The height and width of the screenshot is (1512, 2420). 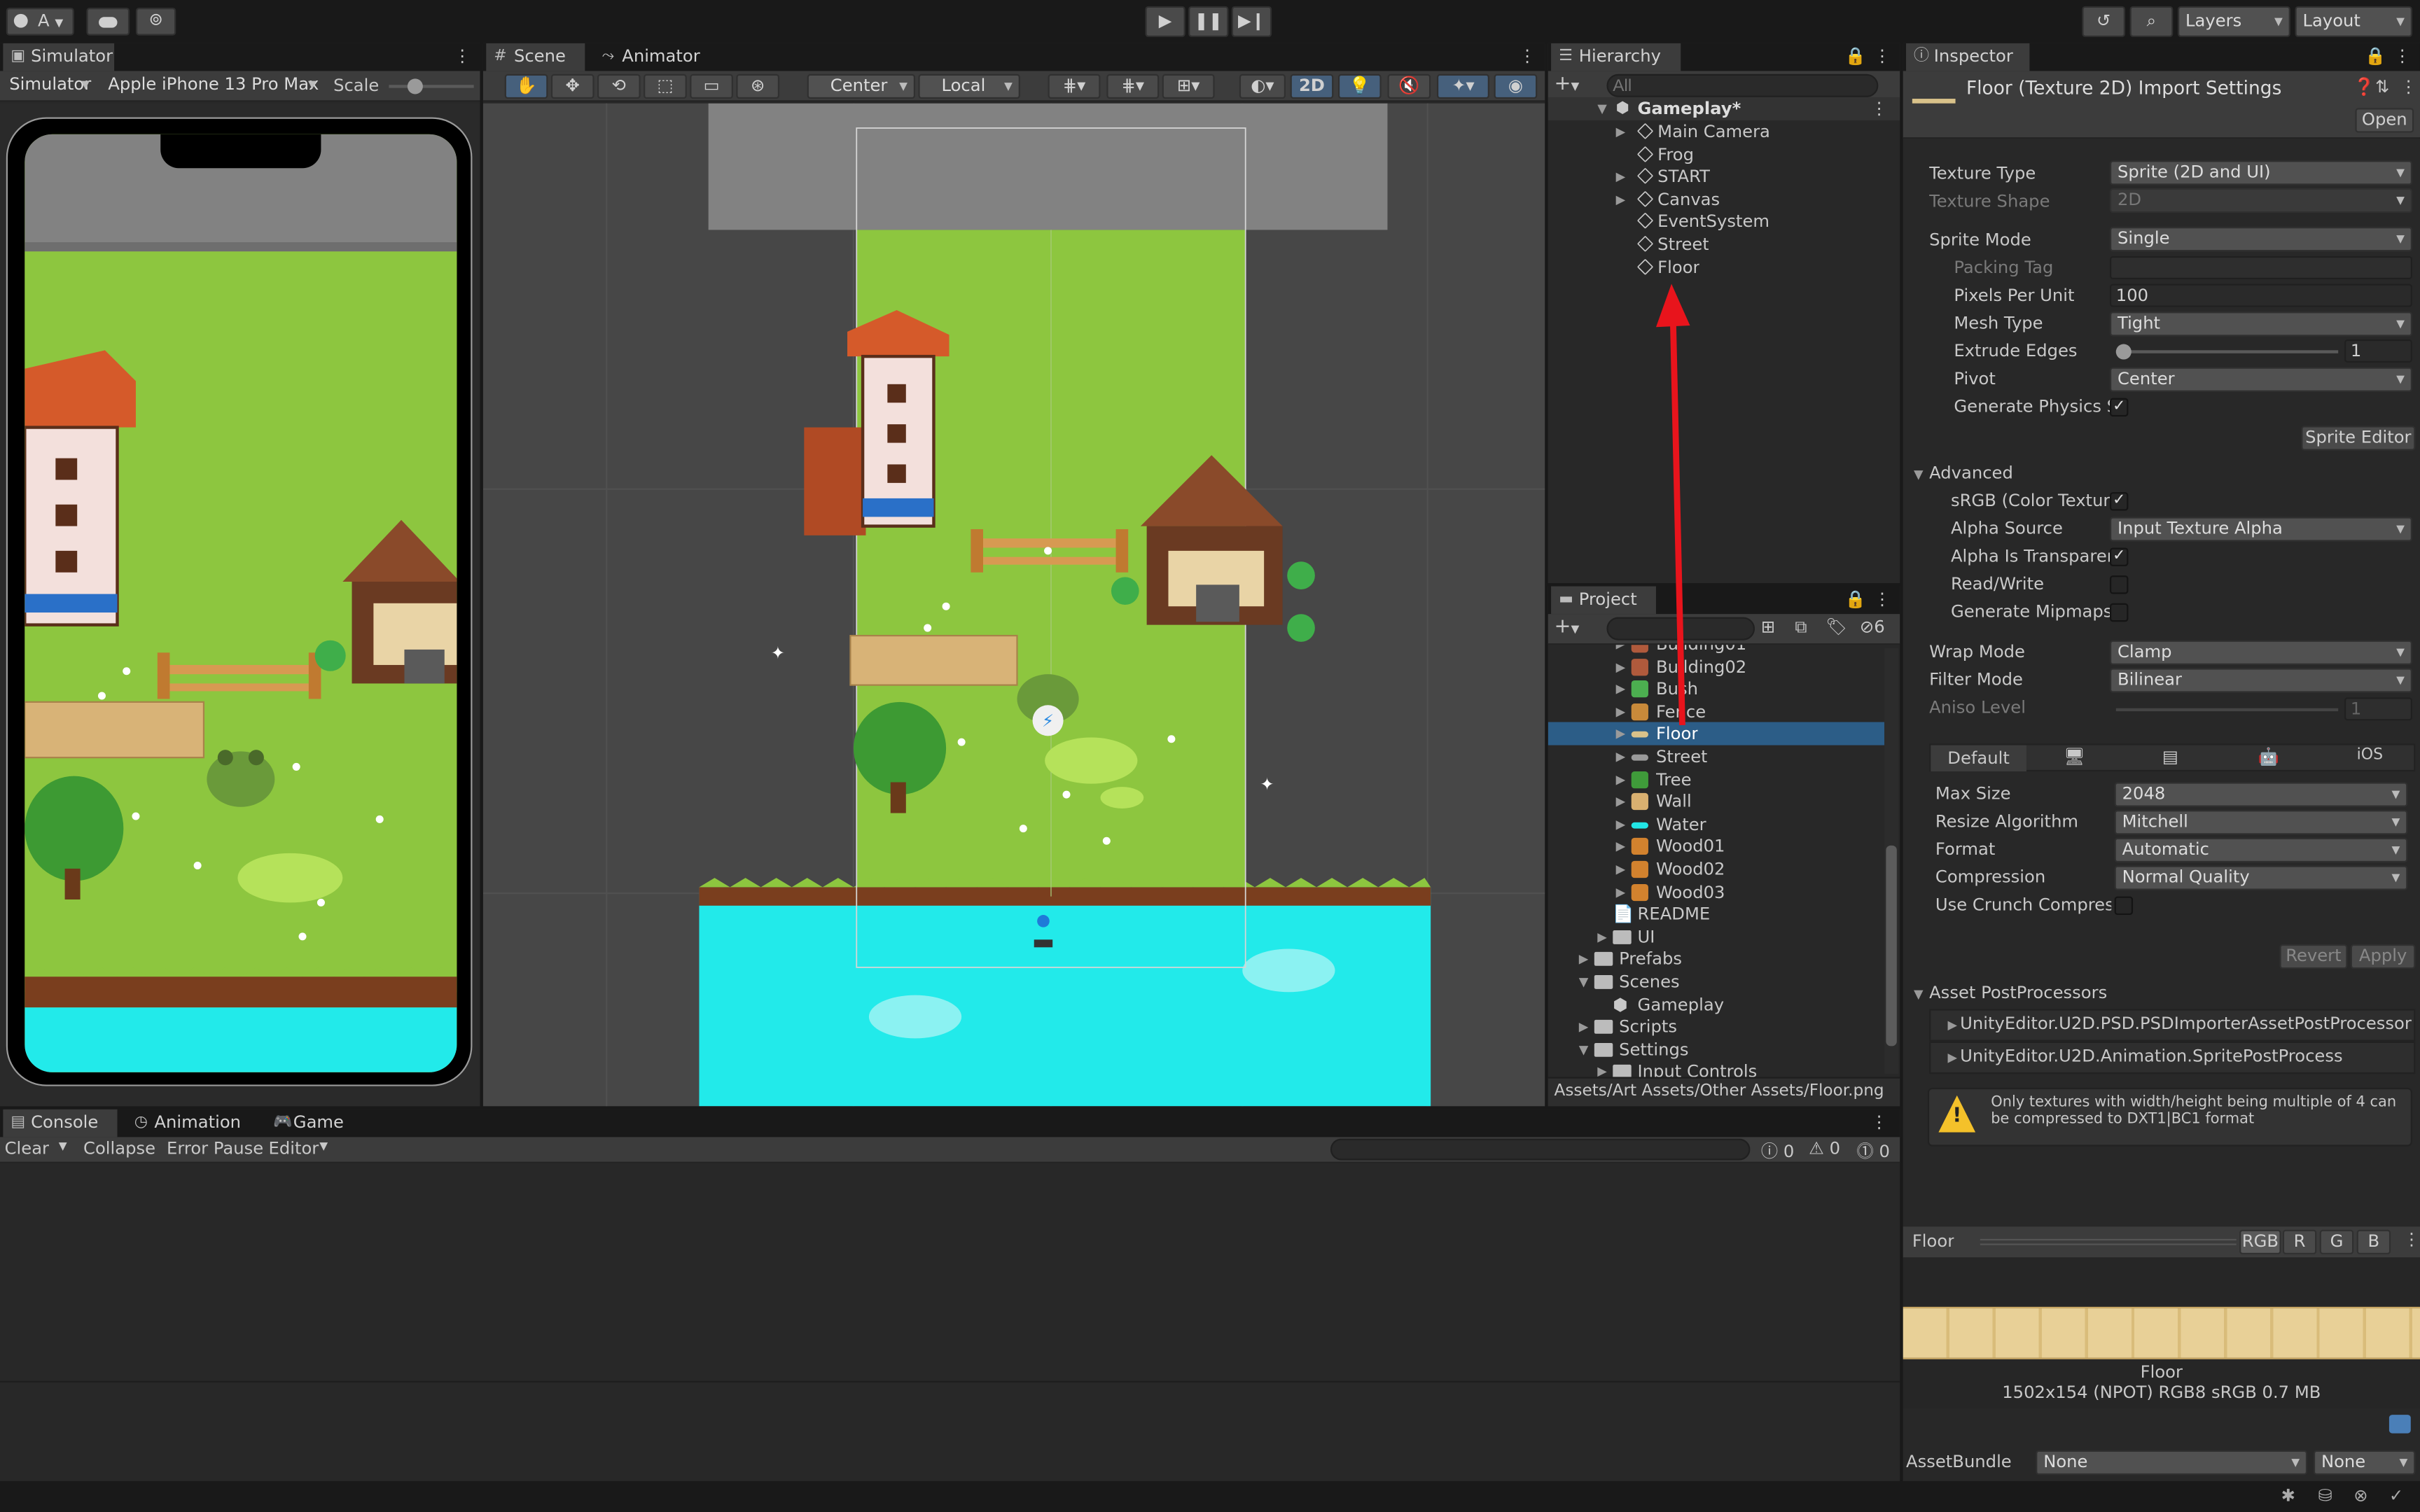 I want to click on annotation-arrow, so click(x=1672, y=505).